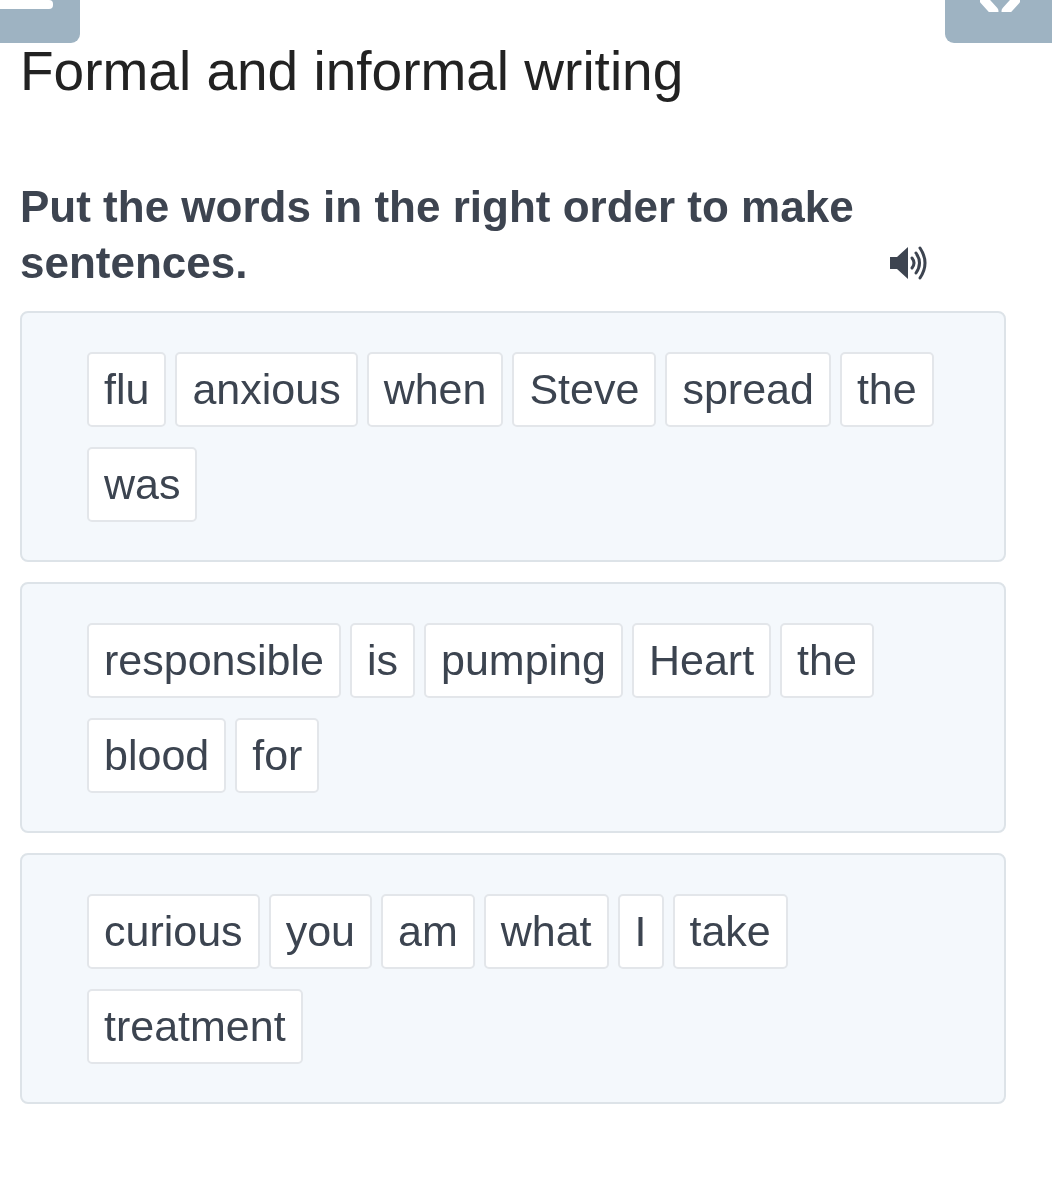 The height and width of the screenshot is (1192, 1052). What do you see at coordinates (173, 931) in the screenshot?
I see `word-tile: curious` at bounding box center [173, 931].